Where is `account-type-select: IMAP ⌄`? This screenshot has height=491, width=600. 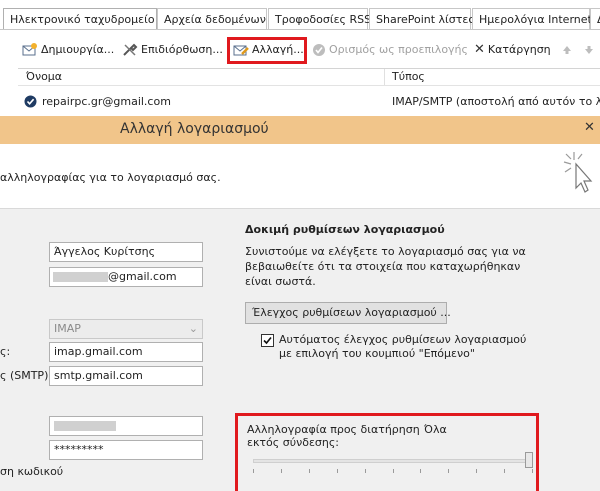 account-type-select: IMAP ⌄ is located at coordinates (126, 329).